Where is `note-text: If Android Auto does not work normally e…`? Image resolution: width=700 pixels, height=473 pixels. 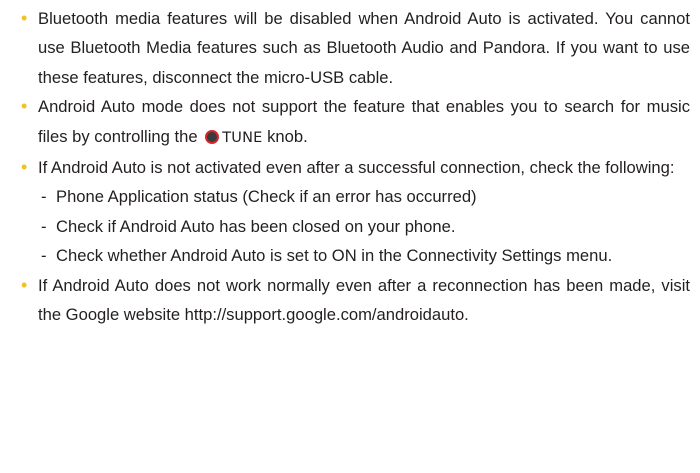
note-text: If Android Auto does not work normally e… is located at coordinates (364, 300).